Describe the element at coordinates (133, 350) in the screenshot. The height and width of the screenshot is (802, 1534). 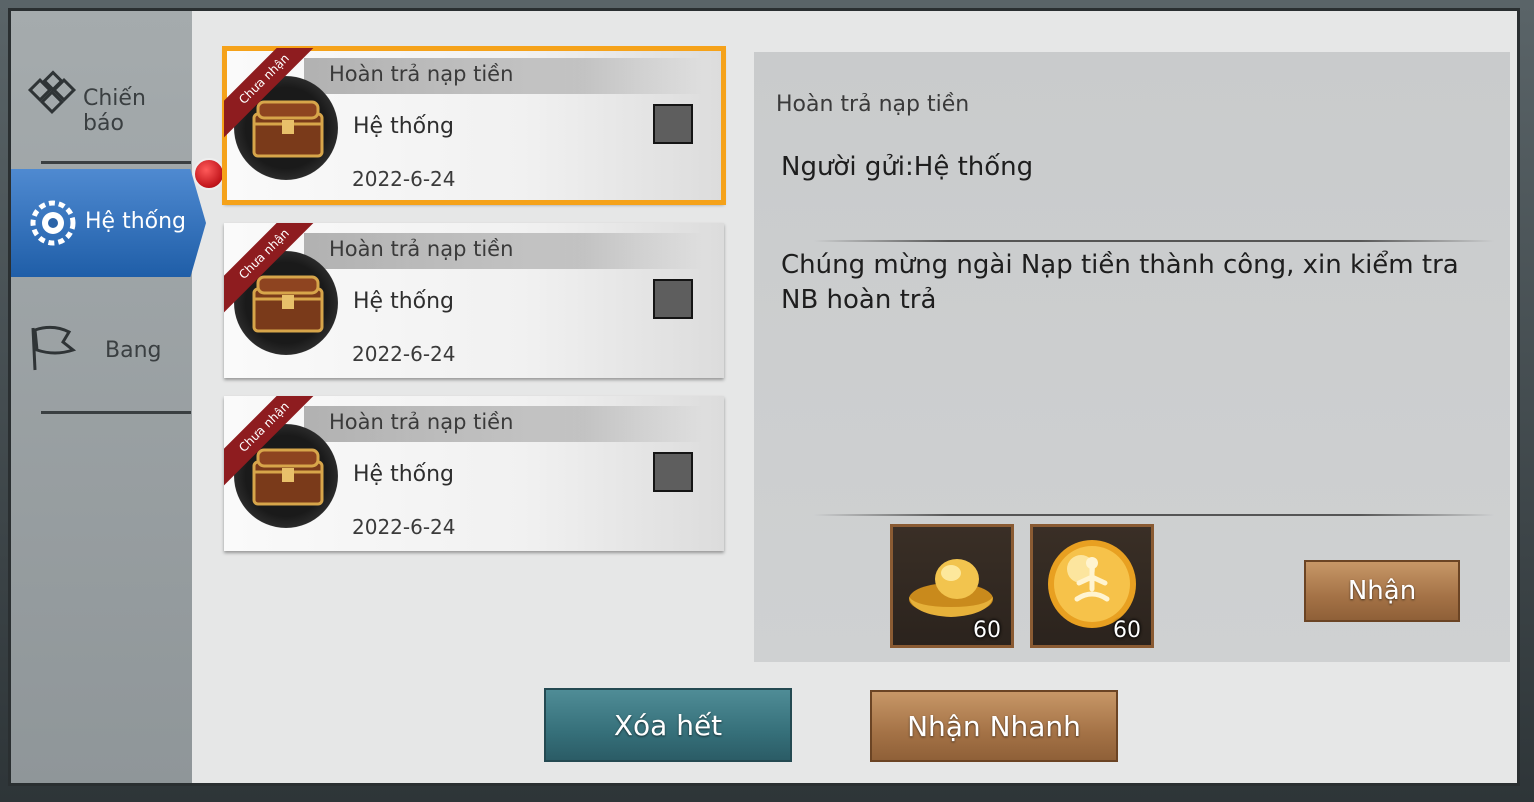
I see `tab-label-bang: Bang` at that location.